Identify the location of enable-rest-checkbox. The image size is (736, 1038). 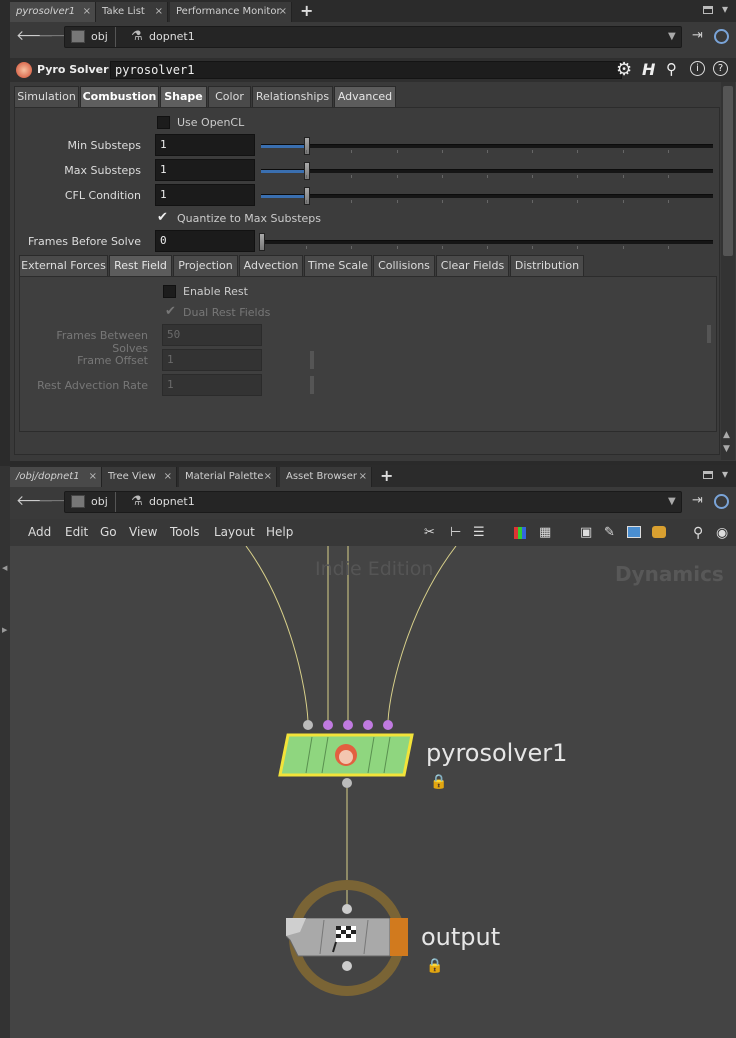
(169, 291).